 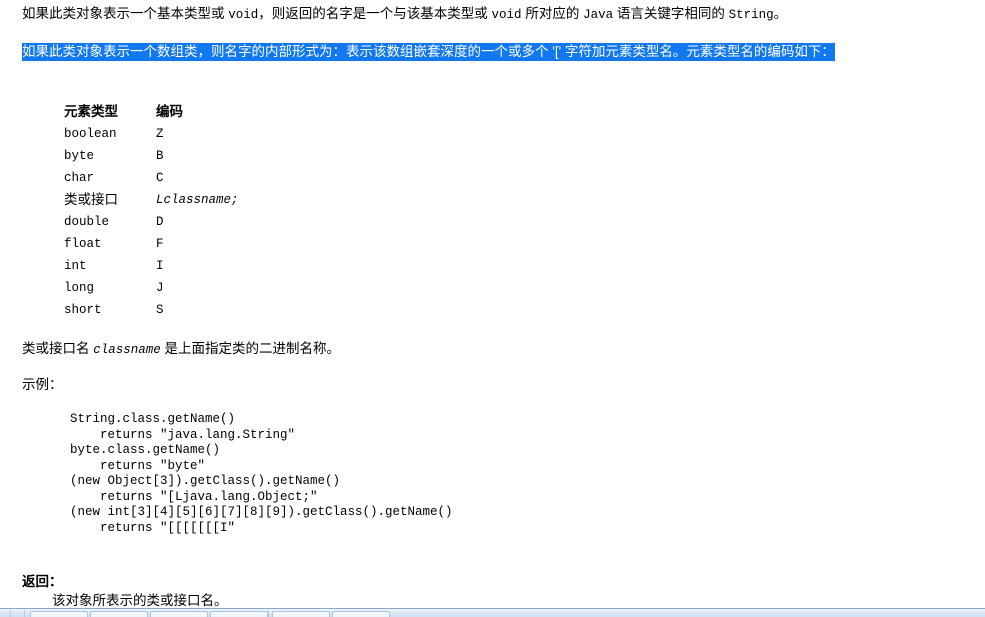 What do you see at coordinates (151, 246) in the screenshot?
I see `table-row: float F` at bounding box center [151, 246].